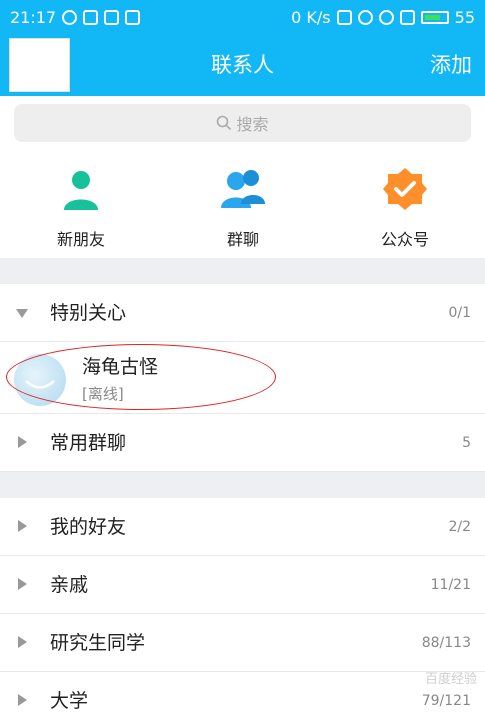 This screenshot has width=485, height=728. Describe the element at coordinates (344, 17) in the screenshot. I see `vibrate-icon` at that location.